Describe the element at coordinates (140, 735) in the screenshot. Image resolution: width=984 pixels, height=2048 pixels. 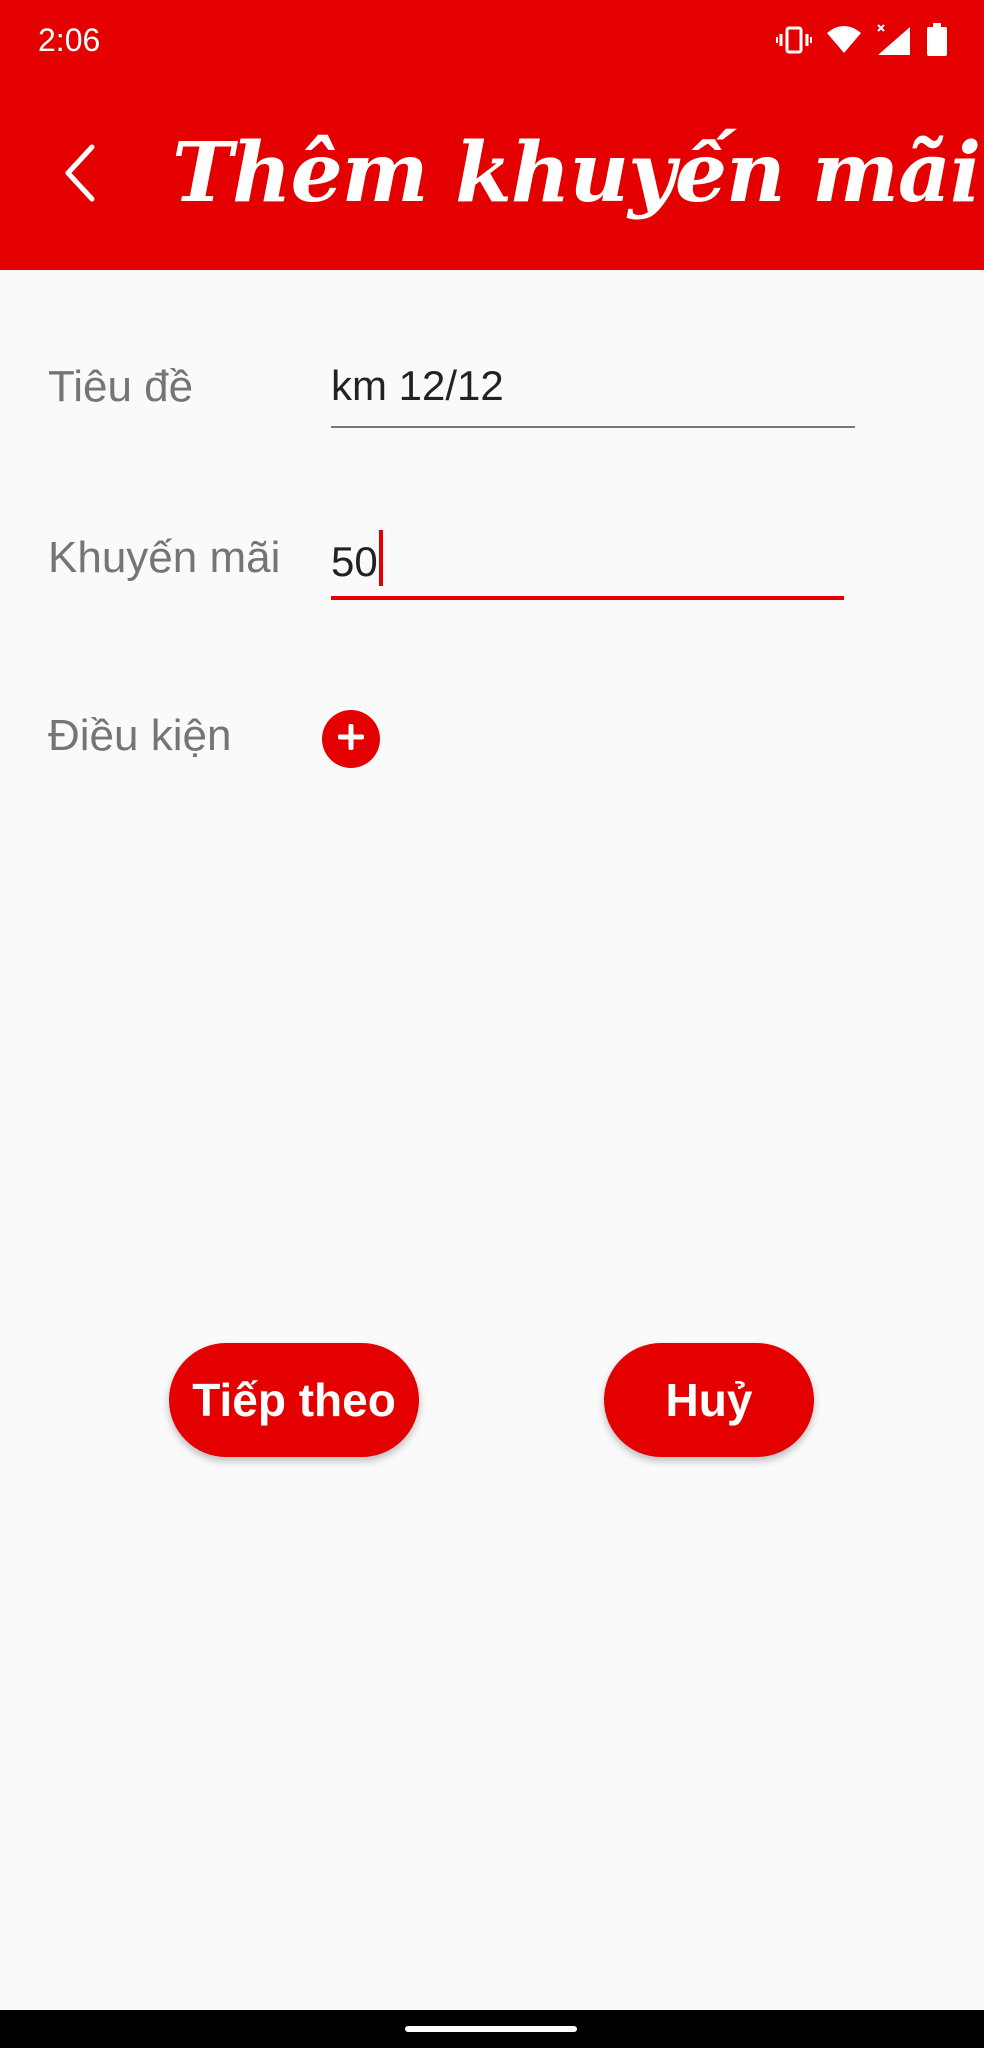
I see `condition-label: Điều kiện` at that location.